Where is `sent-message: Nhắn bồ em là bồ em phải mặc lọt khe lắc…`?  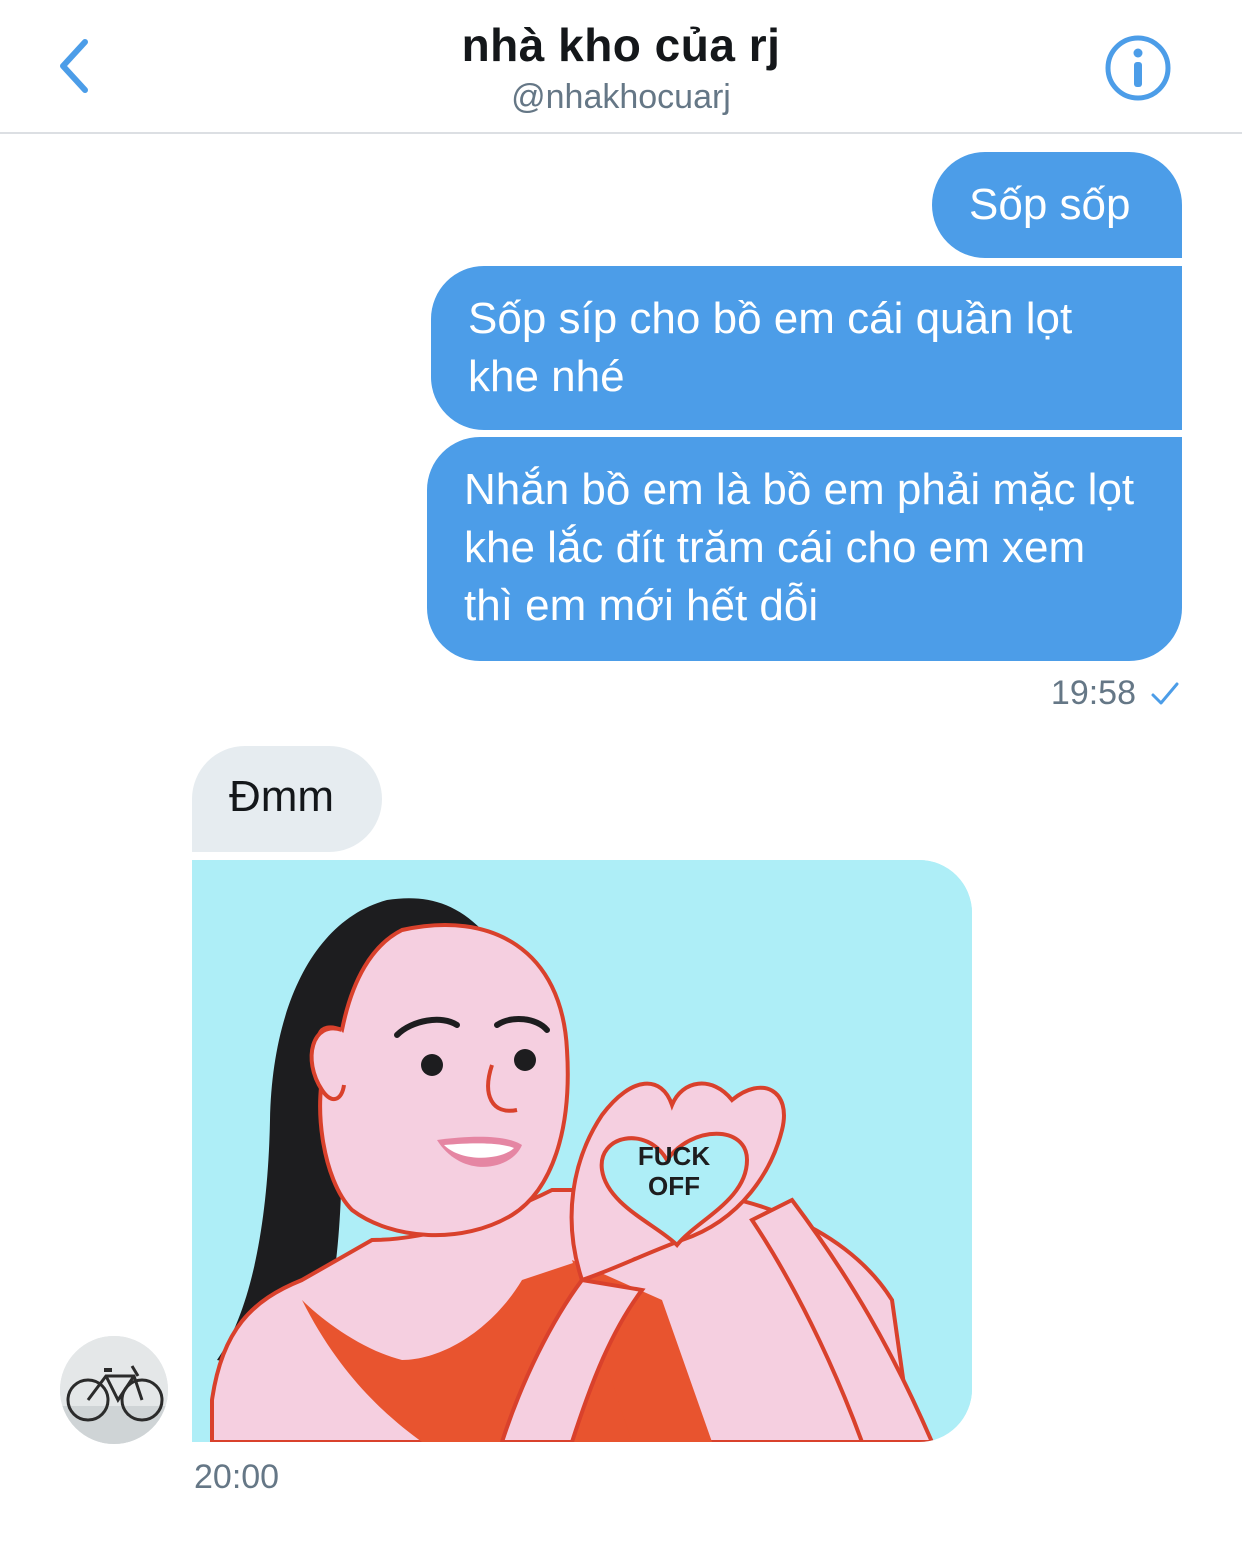 sent-message: Nhắn bồ em là bồ em phải mặc lọt khe lắc… is located at coordinates (804, 549).